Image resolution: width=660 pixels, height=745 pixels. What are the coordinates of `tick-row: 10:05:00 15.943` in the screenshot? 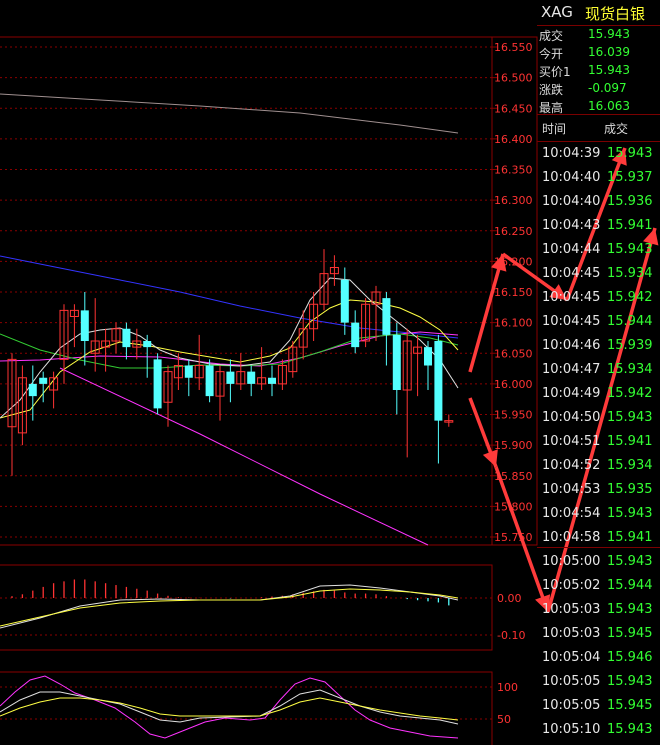 It's located at (598, 562).